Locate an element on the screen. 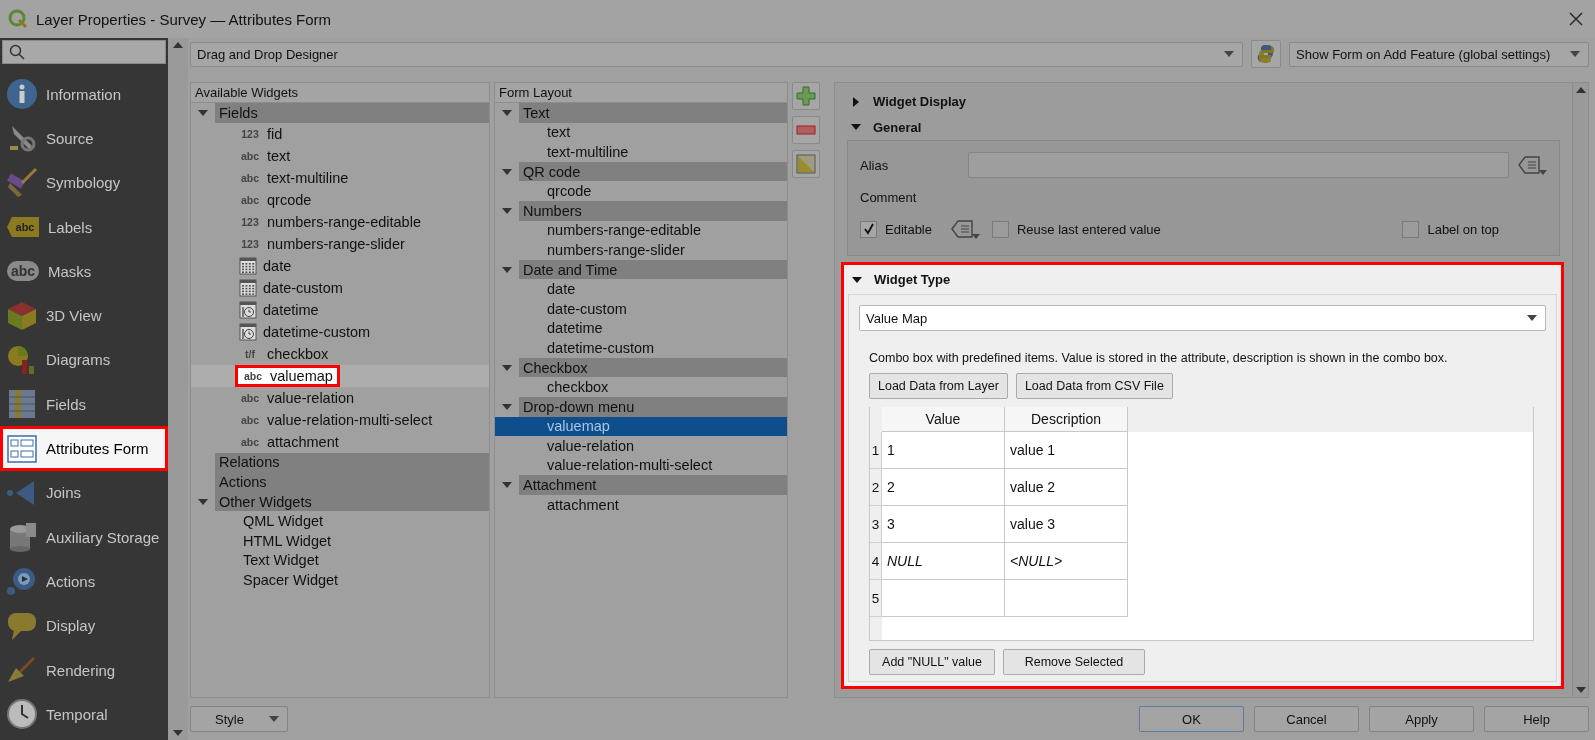 The image size is (1595, 740). tree-item: numbers-range-editable is located at coordinates (641, 230).